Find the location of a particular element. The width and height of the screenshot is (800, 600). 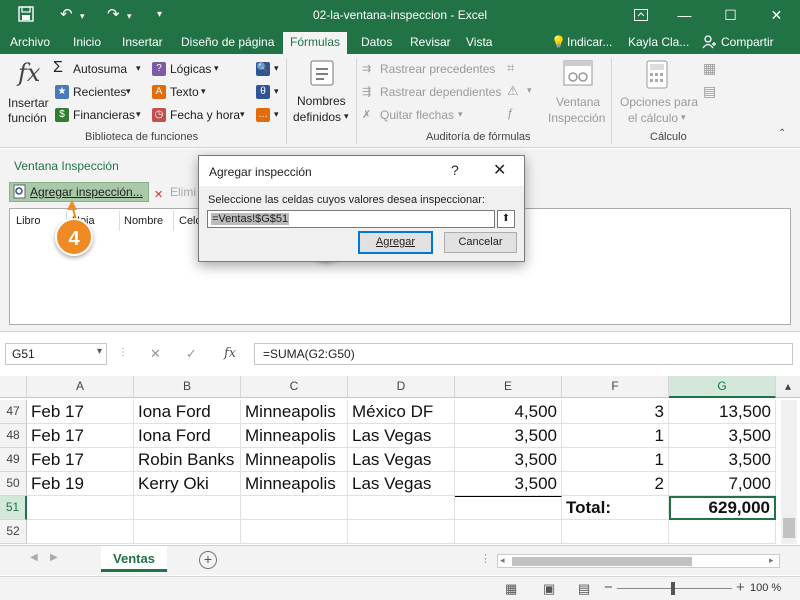

prev-sheet-icon: ◀ is located at coordinates (34, 557).